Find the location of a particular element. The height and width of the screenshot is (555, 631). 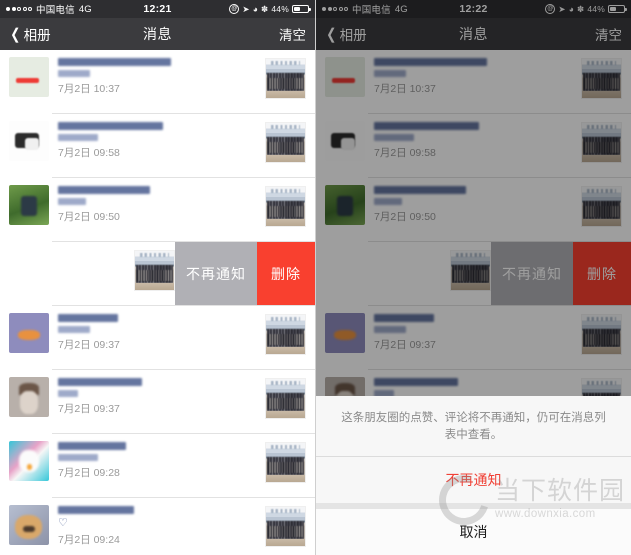

list-item-body: 7月2日 09:58 is located at coordinates (158, 140).